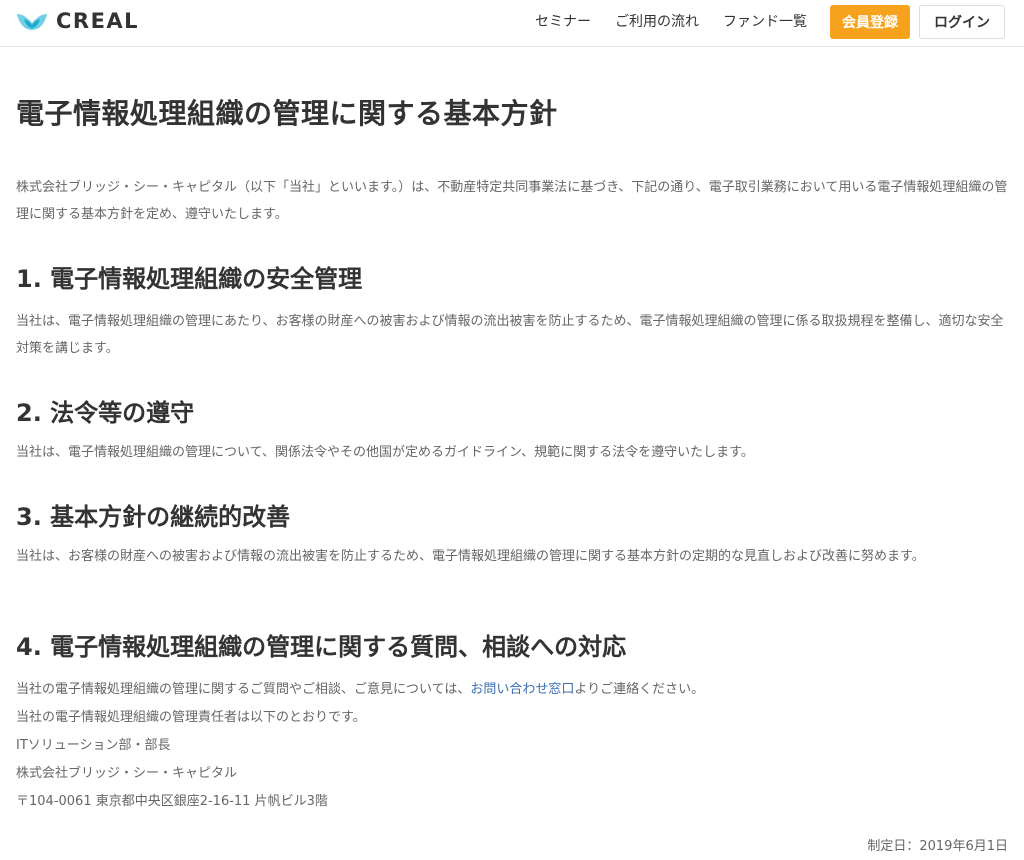  I want to click on logo: CREAL, so click(77, 21).